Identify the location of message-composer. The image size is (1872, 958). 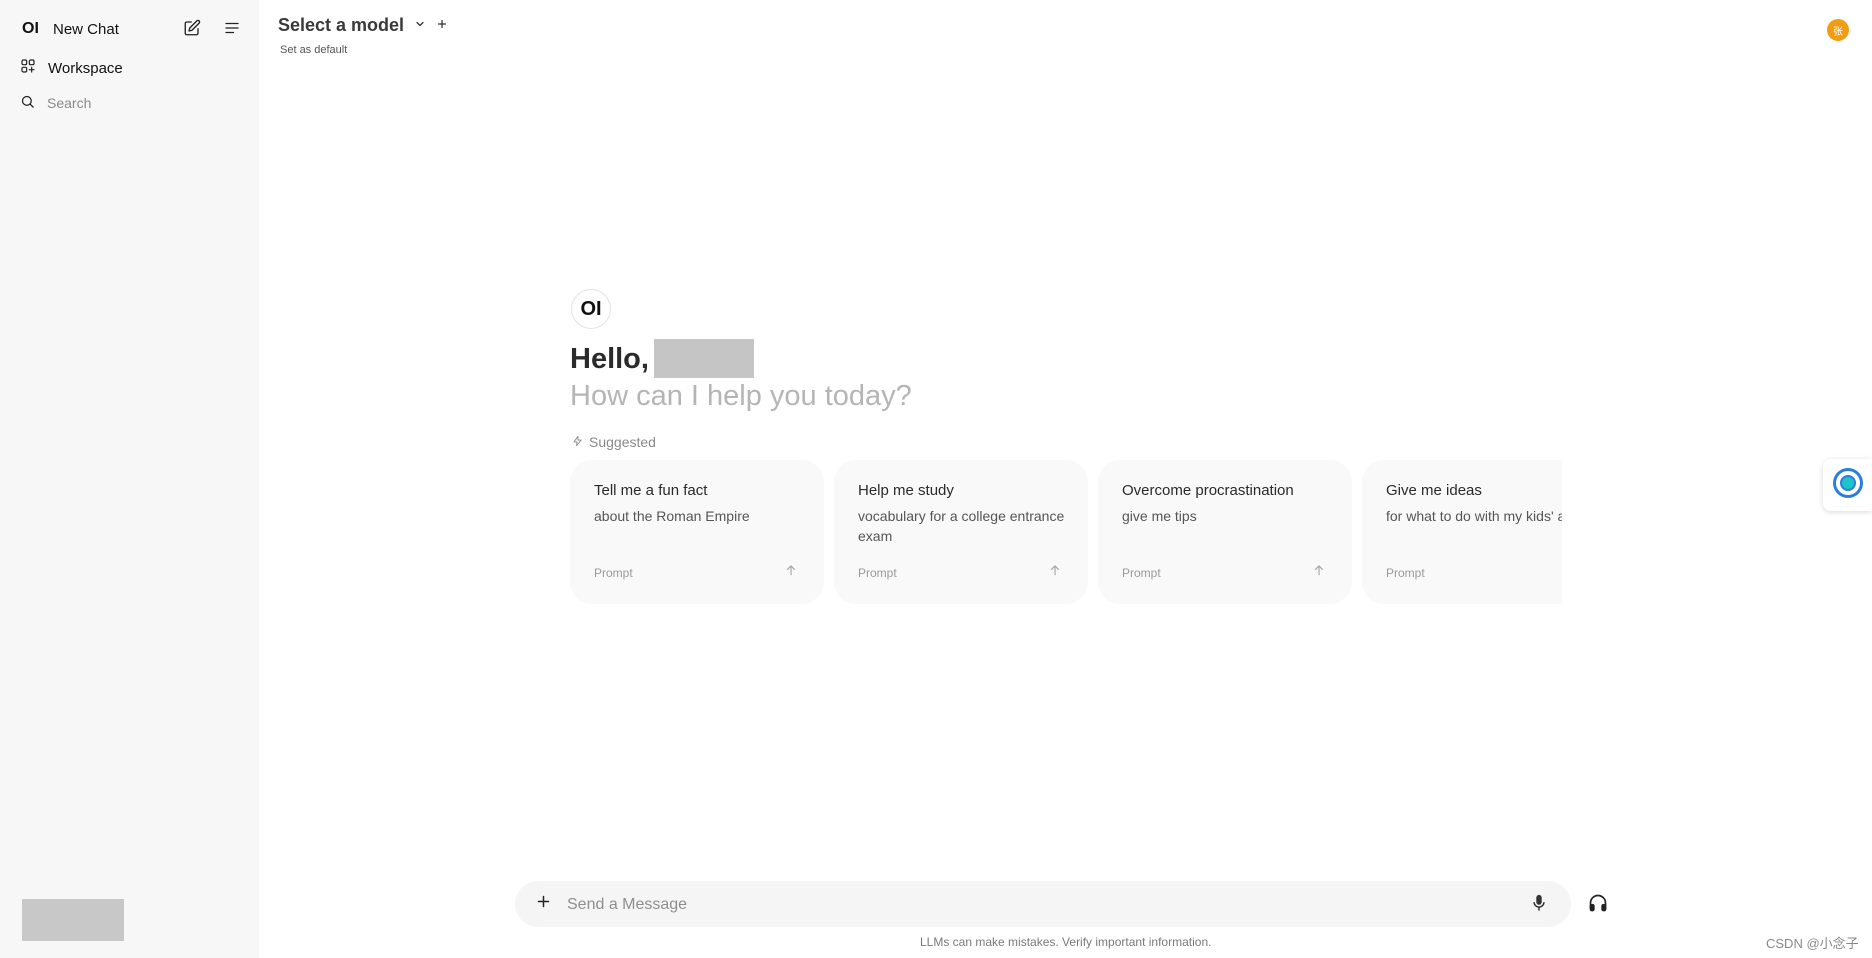
(1043, 904).